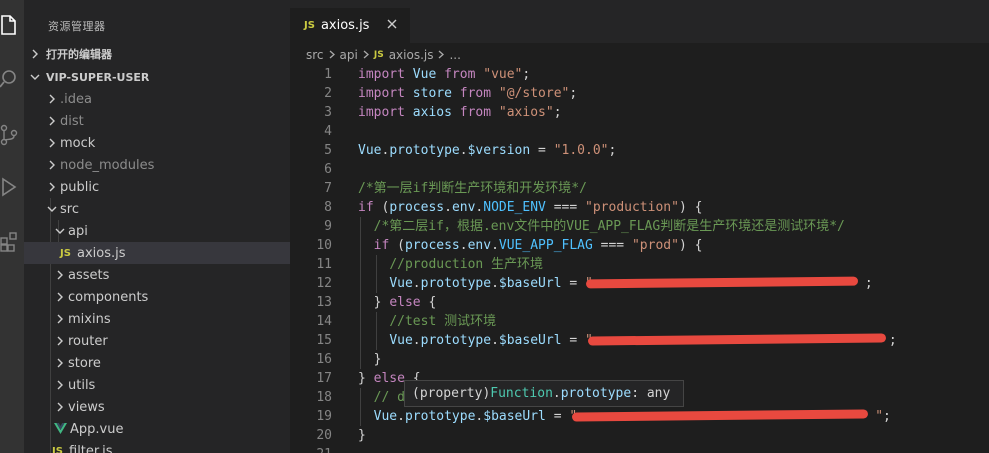 This screenshot has width=989, height=453. I want to click on line-number: 9, so click(328, 226).